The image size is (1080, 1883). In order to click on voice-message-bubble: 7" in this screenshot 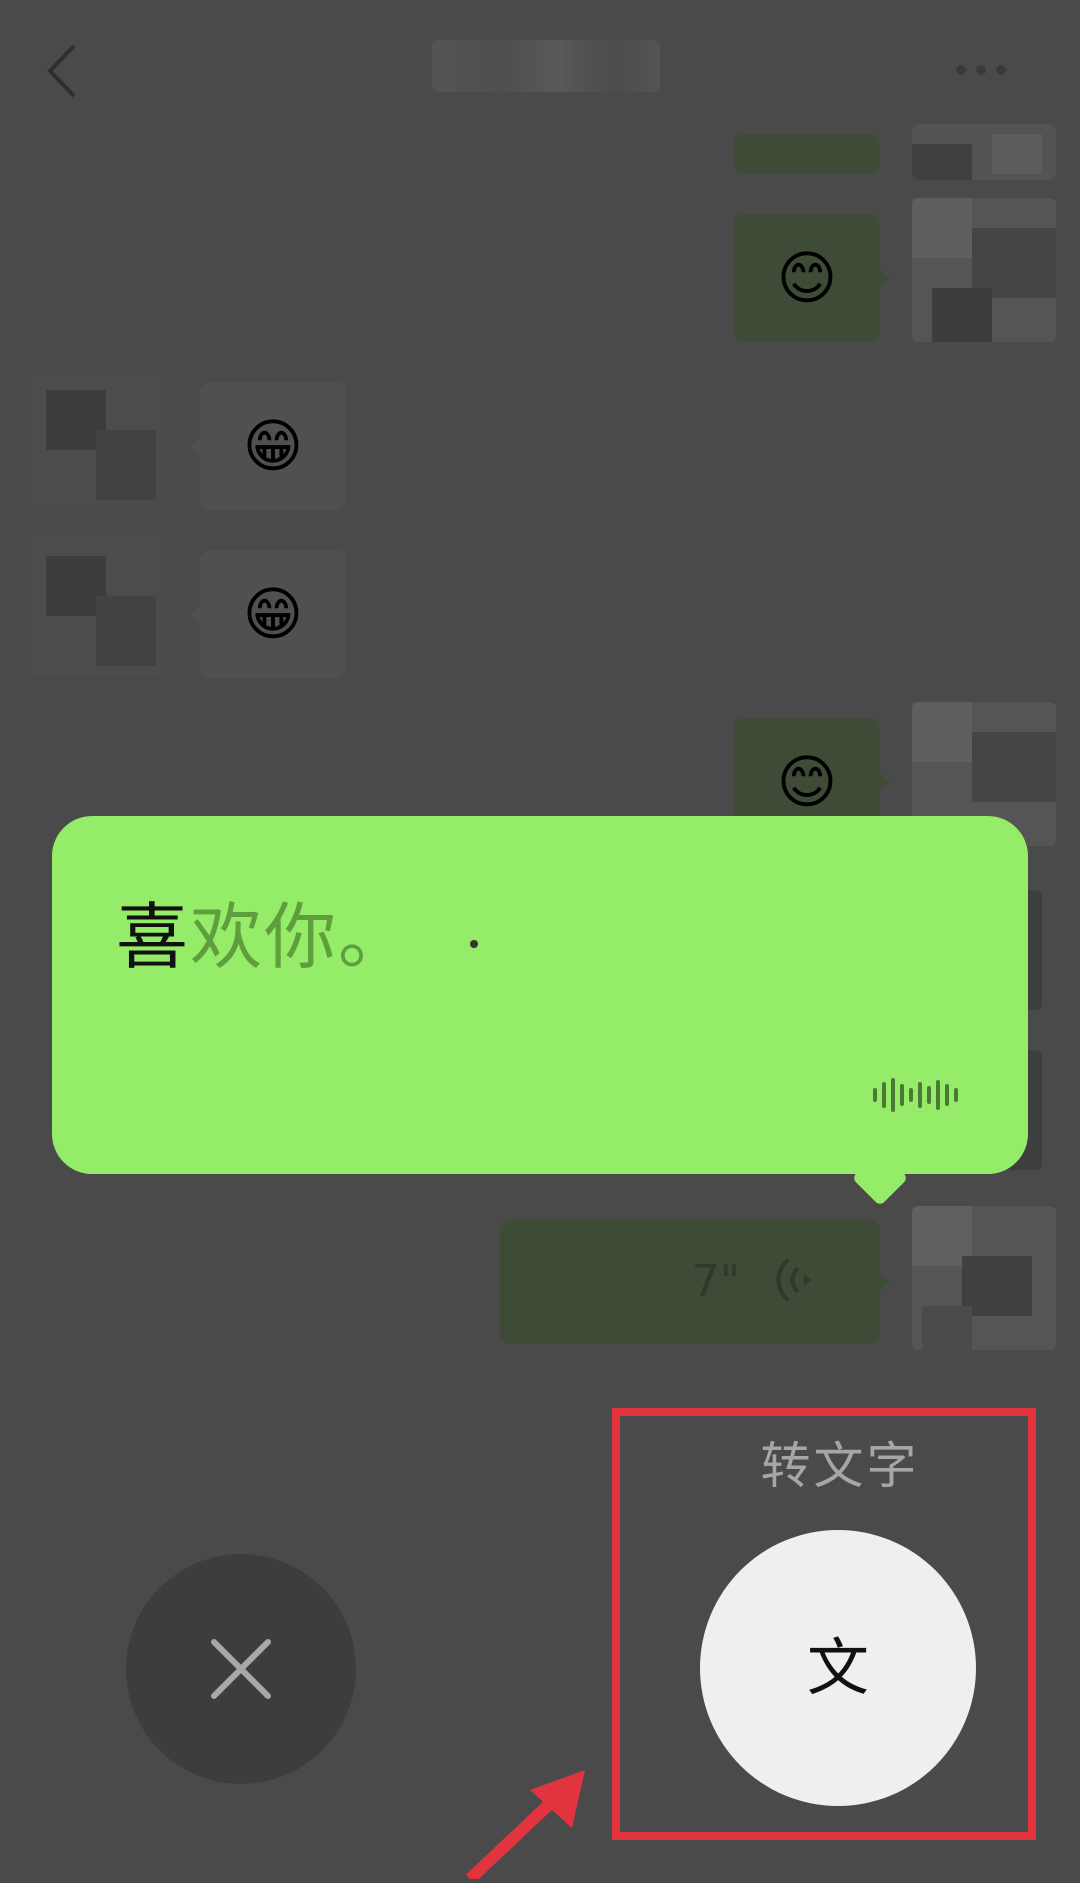, I will do `click(695, 1282)`.